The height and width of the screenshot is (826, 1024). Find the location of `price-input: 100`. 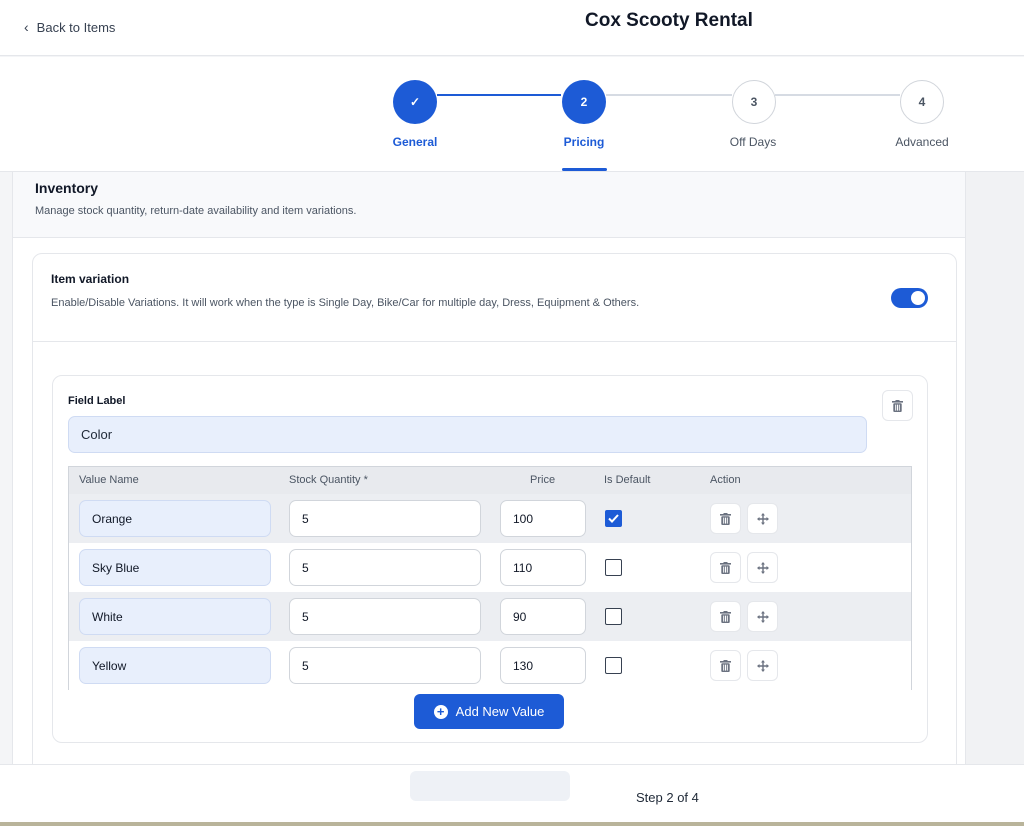

price-input: 100 is located at coordinates (543, 518).